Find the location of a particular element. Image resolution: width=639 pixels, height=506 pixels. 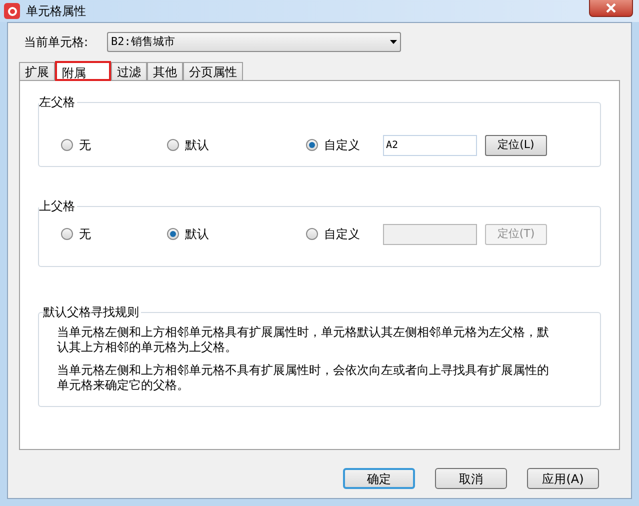

group-title: 默认父格寻找规则 is located at coordinates (91, 312).